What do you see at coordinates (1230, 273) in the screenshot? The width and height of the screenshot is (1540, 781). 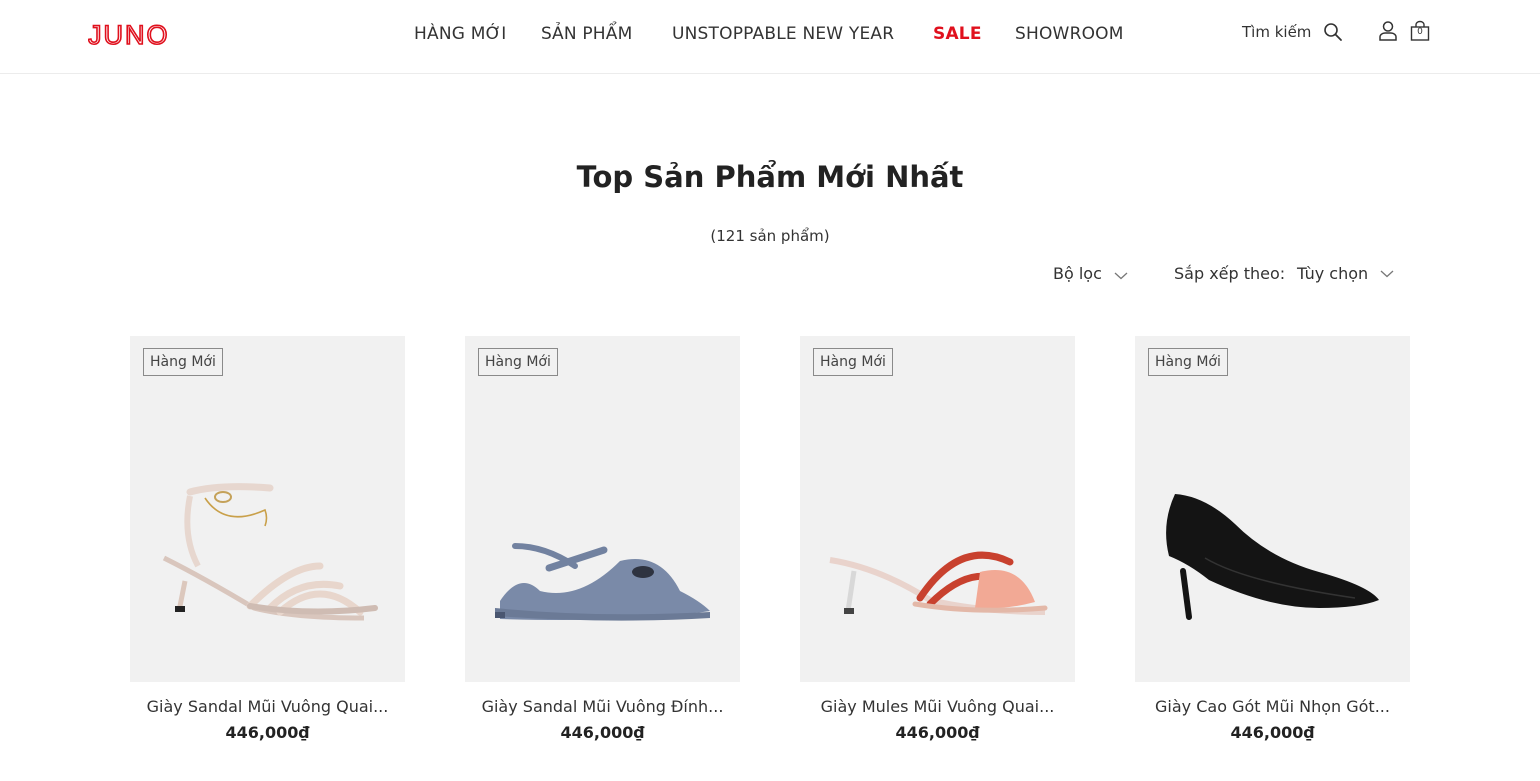 I see `sort-label: Sắp xếp theo:` at bounding box center [1230, 273].